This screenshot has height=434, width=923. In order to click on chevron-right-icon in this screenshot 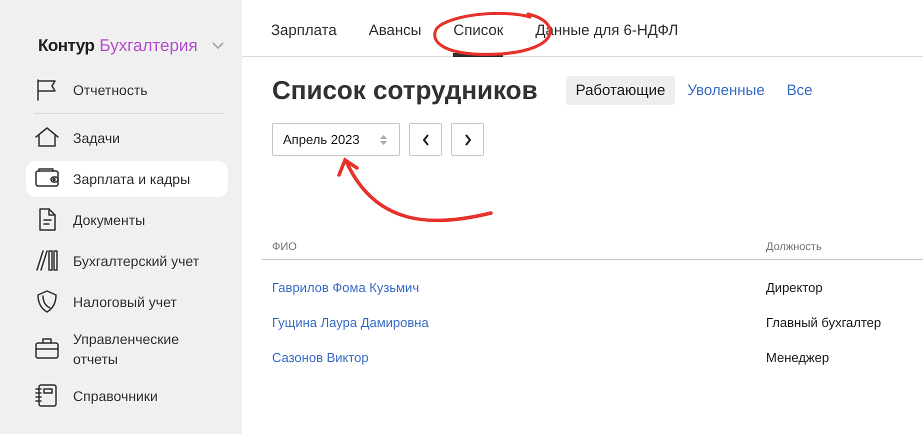, I will do `click(468, 140)`.